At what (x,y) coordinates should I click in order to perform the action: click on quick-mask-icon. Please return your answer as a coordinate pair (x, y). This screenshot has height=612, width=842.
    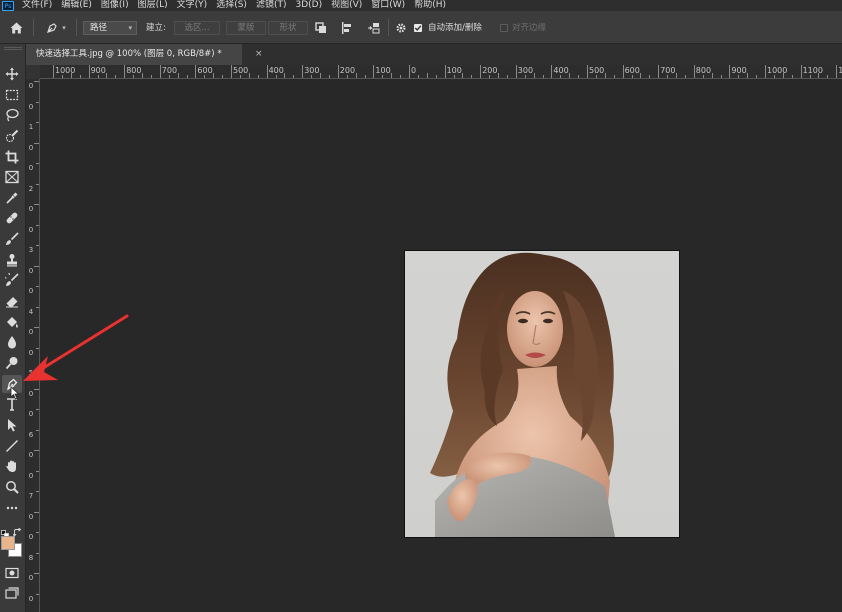
    Looking at the image, I should click on (12, 573).